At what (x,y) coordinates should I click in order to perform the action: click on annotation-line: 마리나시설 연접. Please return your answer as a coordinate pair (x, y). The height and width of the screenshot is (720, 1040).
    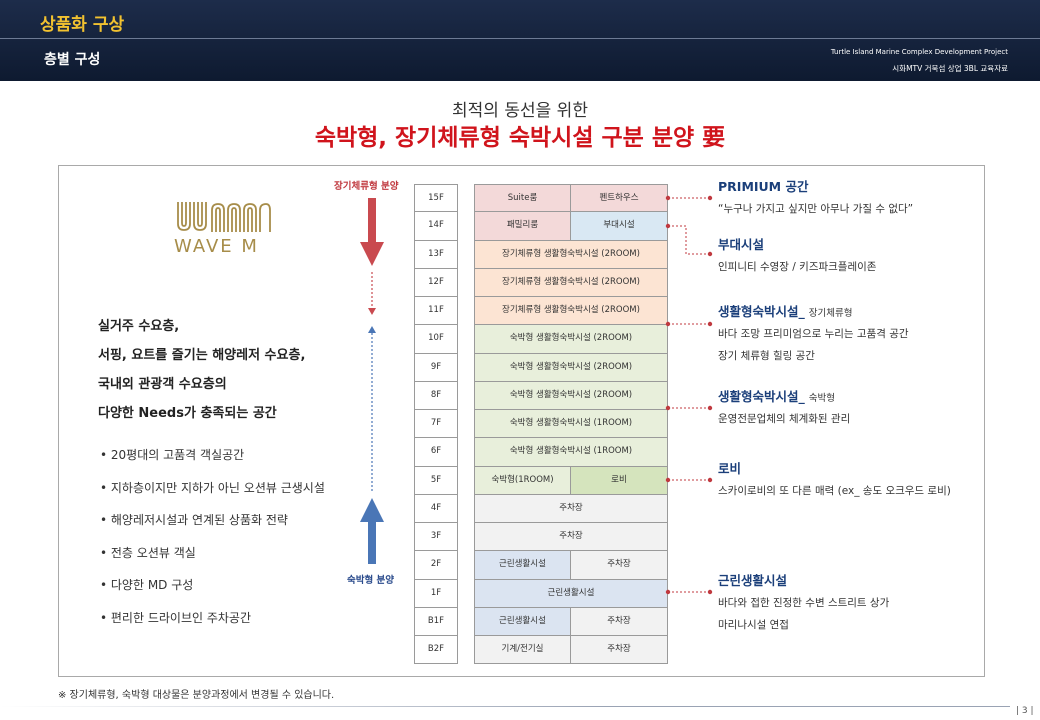
    Looking at the image, I should click on (753, 625).